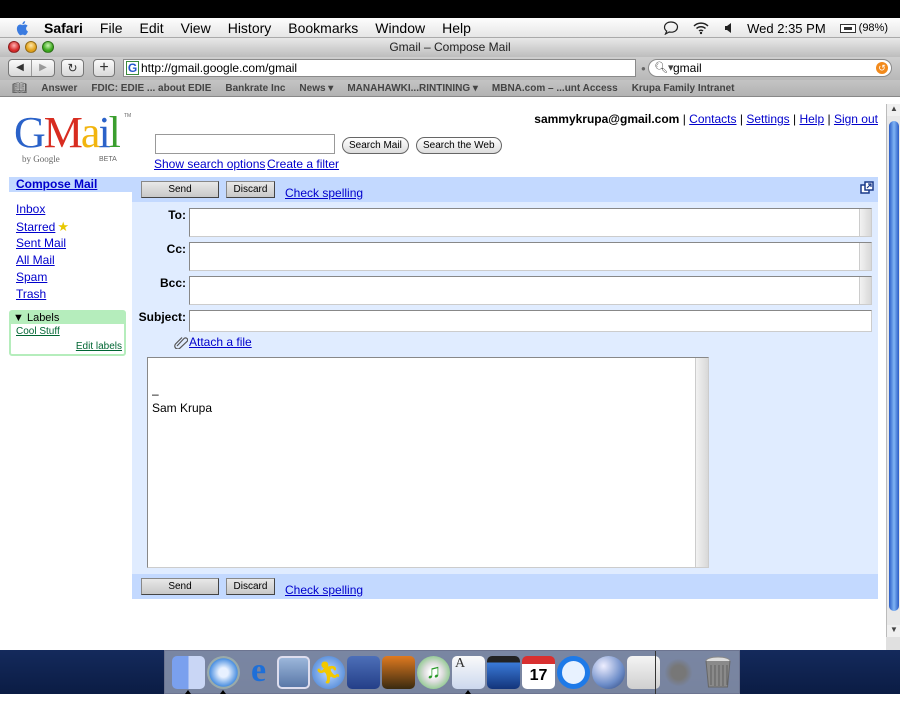  What do you see at coordinates (894, 366) in the screenshot?
I see `scrollbar-thumb` at bounding box center [894, 366].